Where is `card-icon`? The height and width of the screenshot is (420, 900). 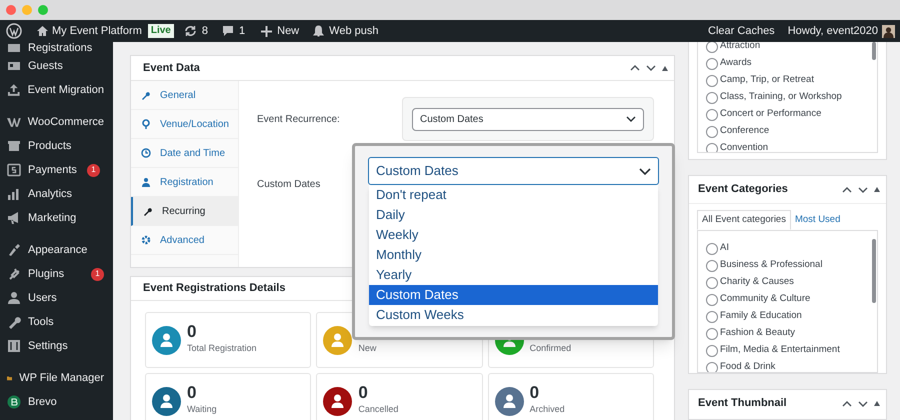
card-icon is located at coordinates (14, 48).